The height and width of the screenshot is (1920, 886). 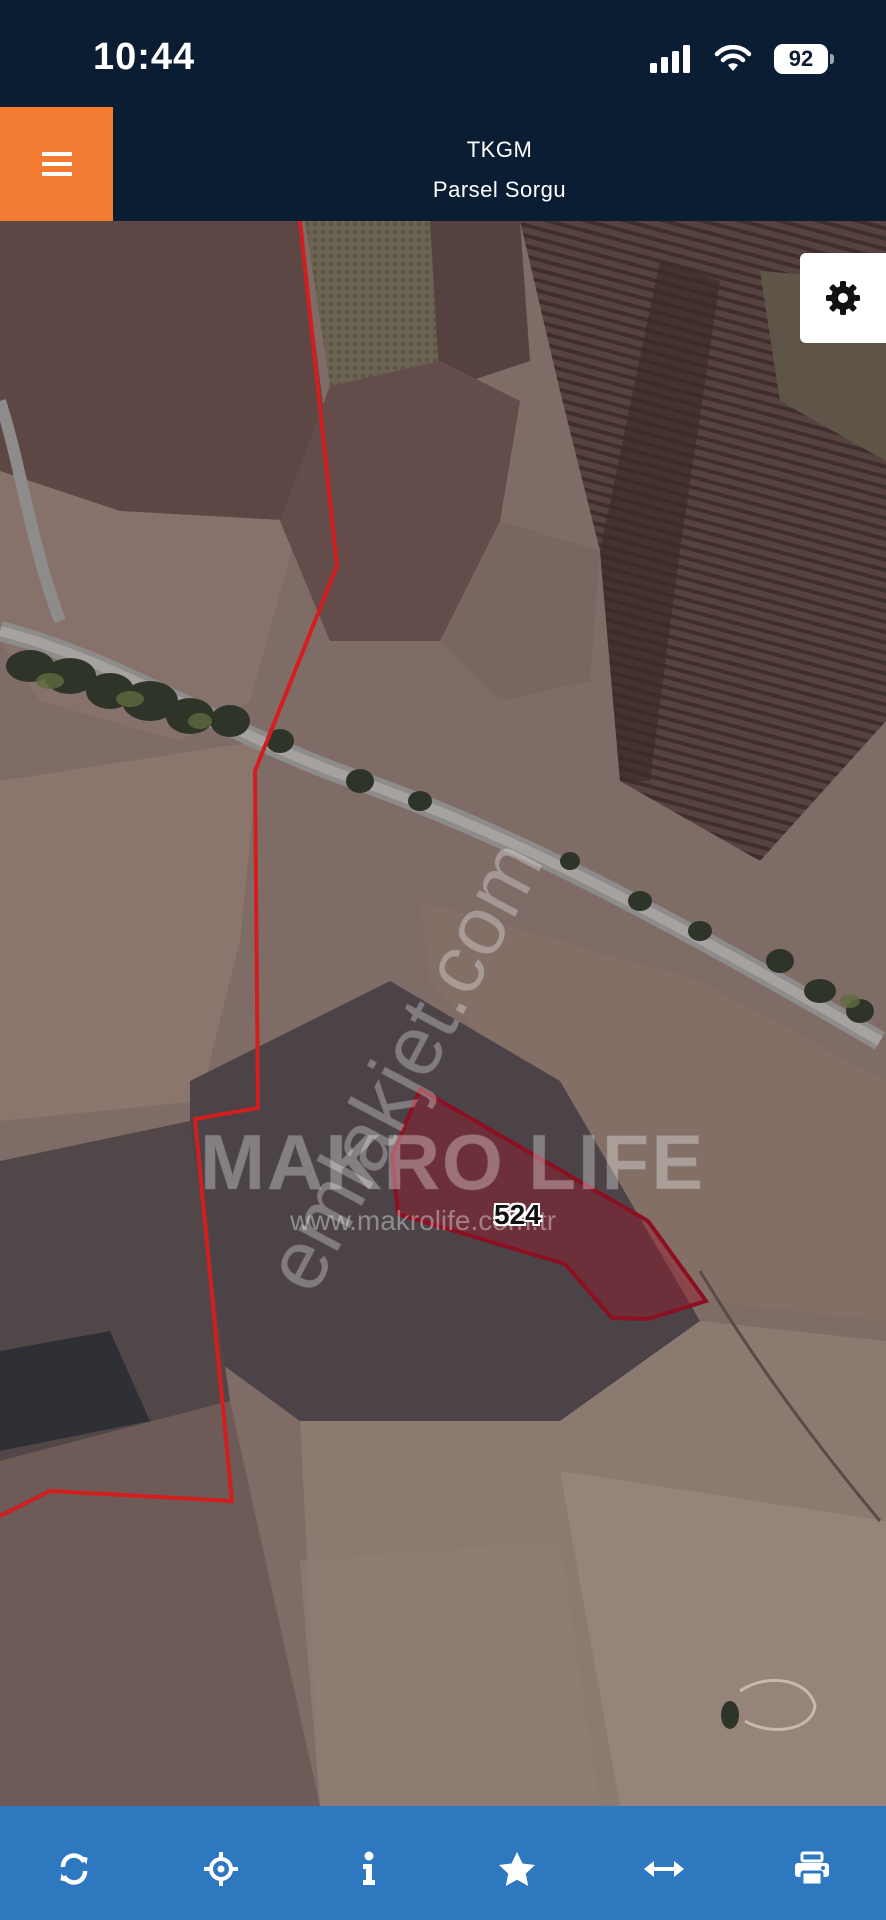 I want to click on bottom-toolbar, so click(x=443, y=1863).